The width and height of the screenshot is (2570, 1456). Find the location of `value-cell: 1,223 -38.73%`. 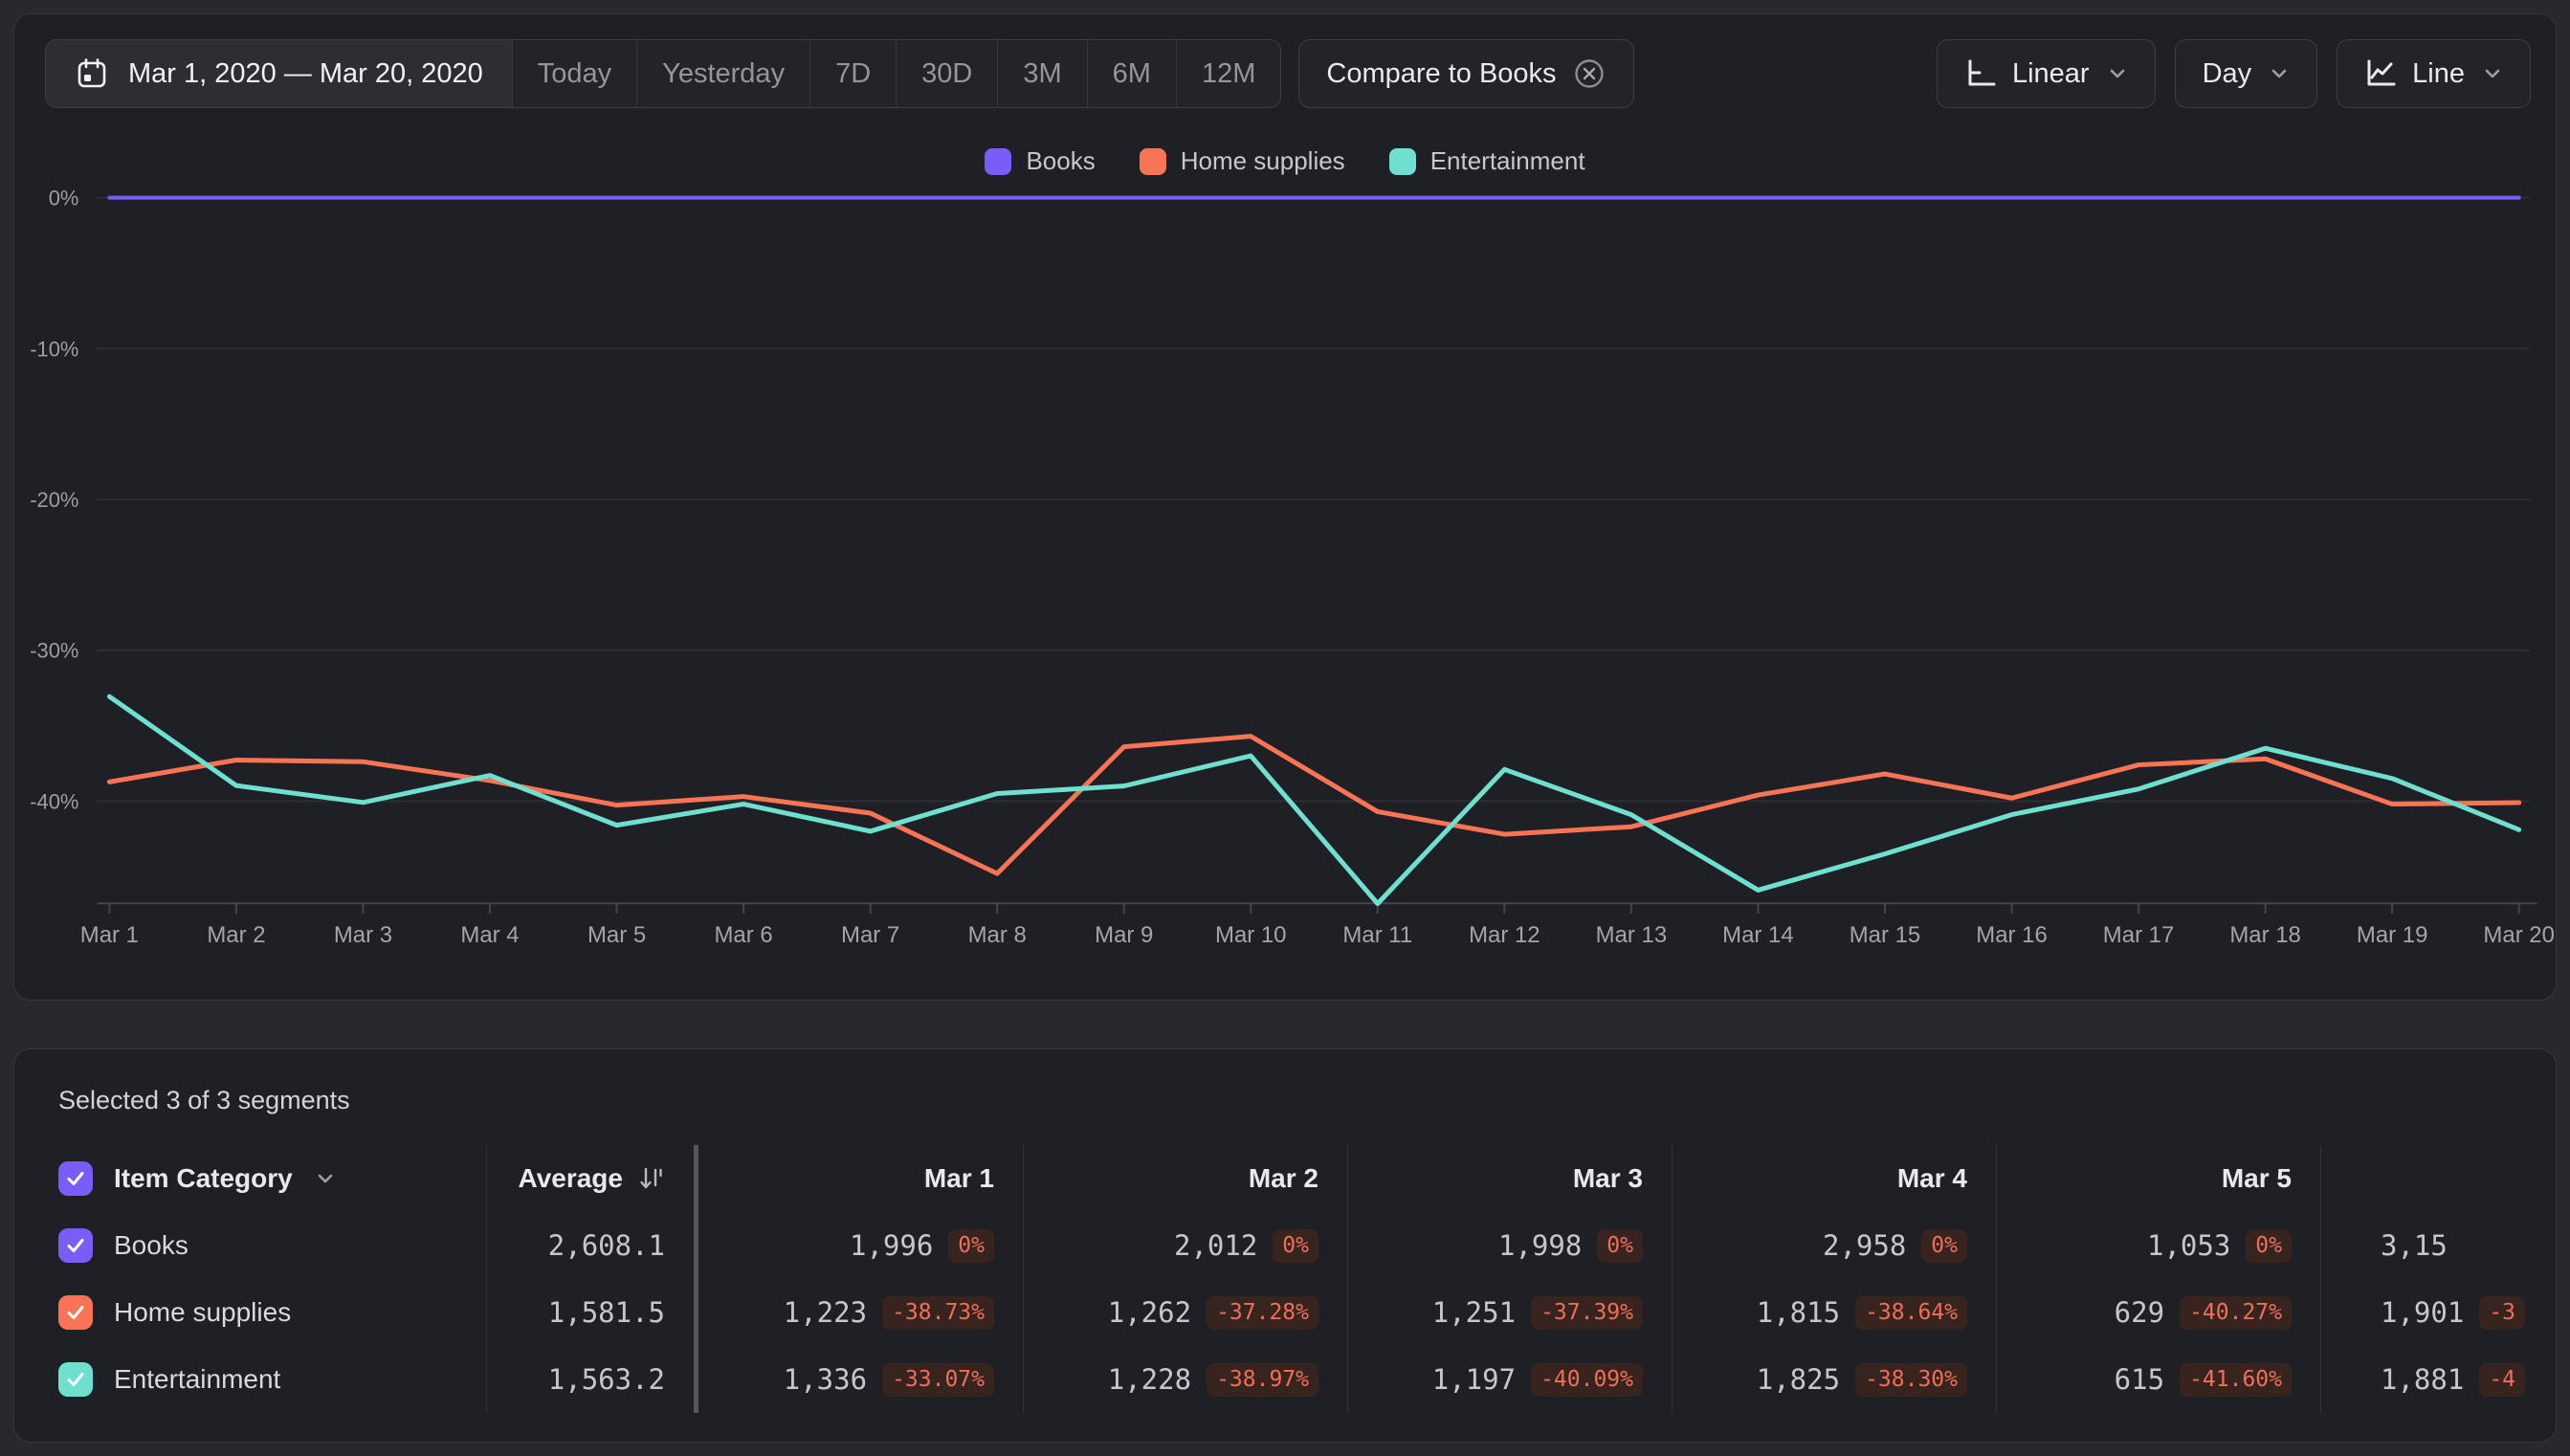

value-cell: 1,223 -38.73% is located at coordinates (860, 1312).